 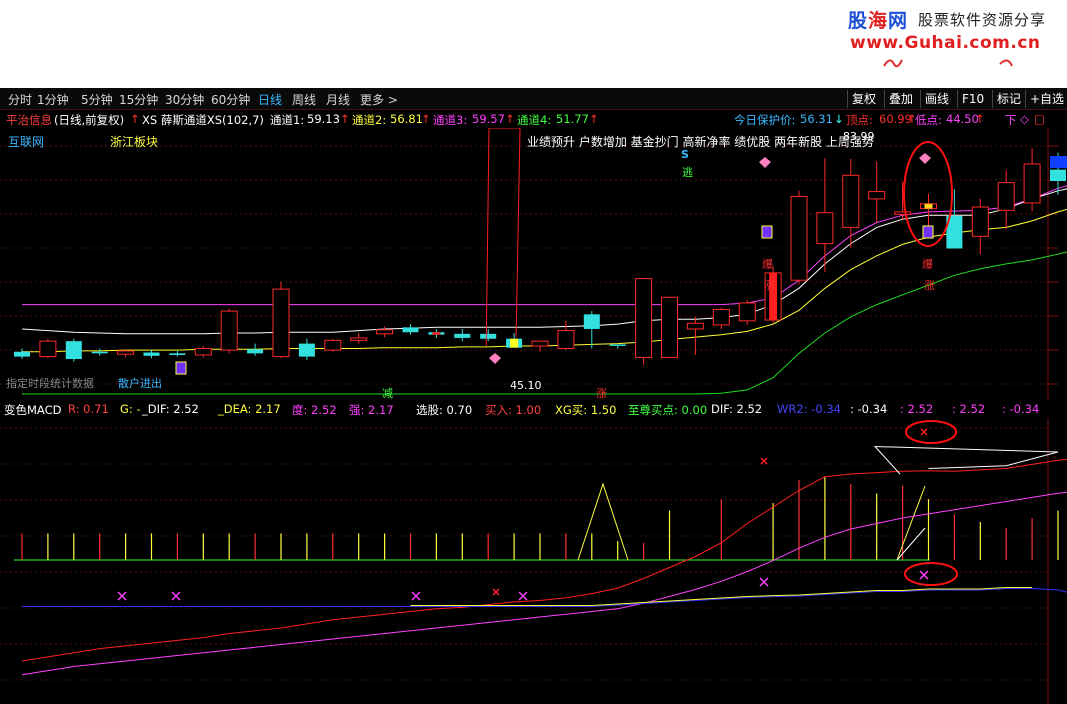 What do you see at coordinates (936, 99) in the screenshot?
I see `draw-line-button: 画线` at bounding box center [936, 99].